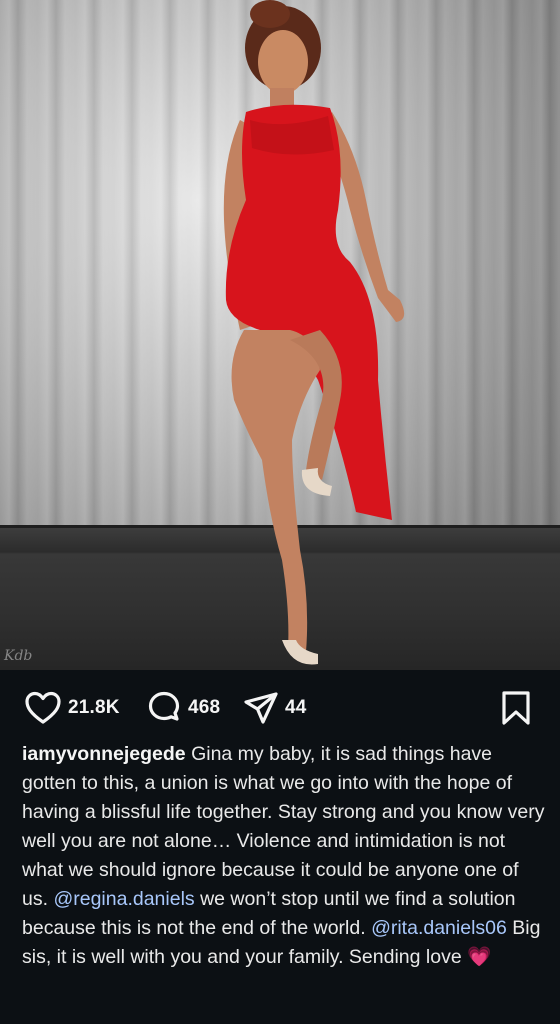 The width and height of the screenshot is (560, 1024). I want to click on mention-regina: @regina.daniels, so click(123, 899).